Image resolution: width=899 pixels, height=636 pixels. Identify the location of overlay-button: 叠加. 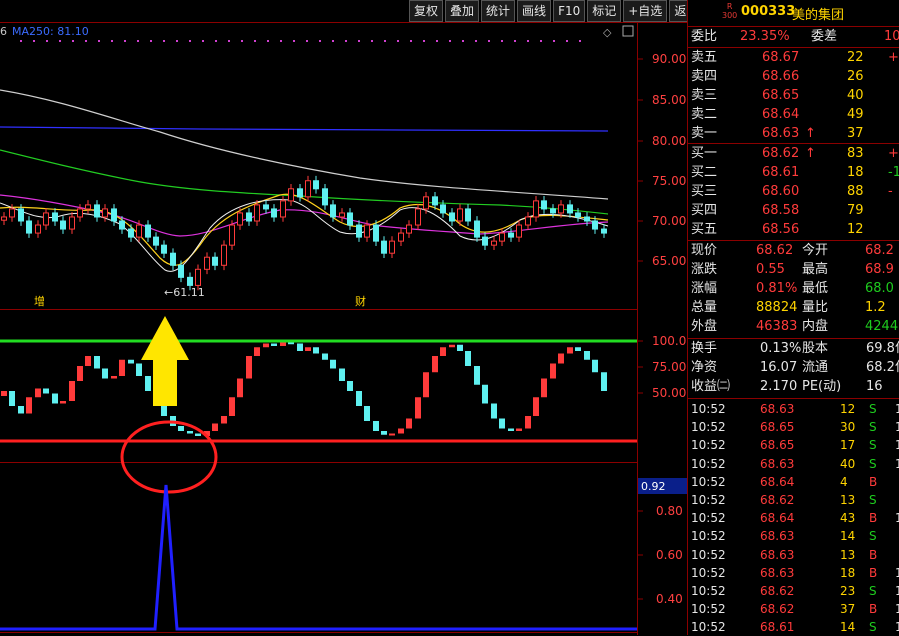
(462, 11).